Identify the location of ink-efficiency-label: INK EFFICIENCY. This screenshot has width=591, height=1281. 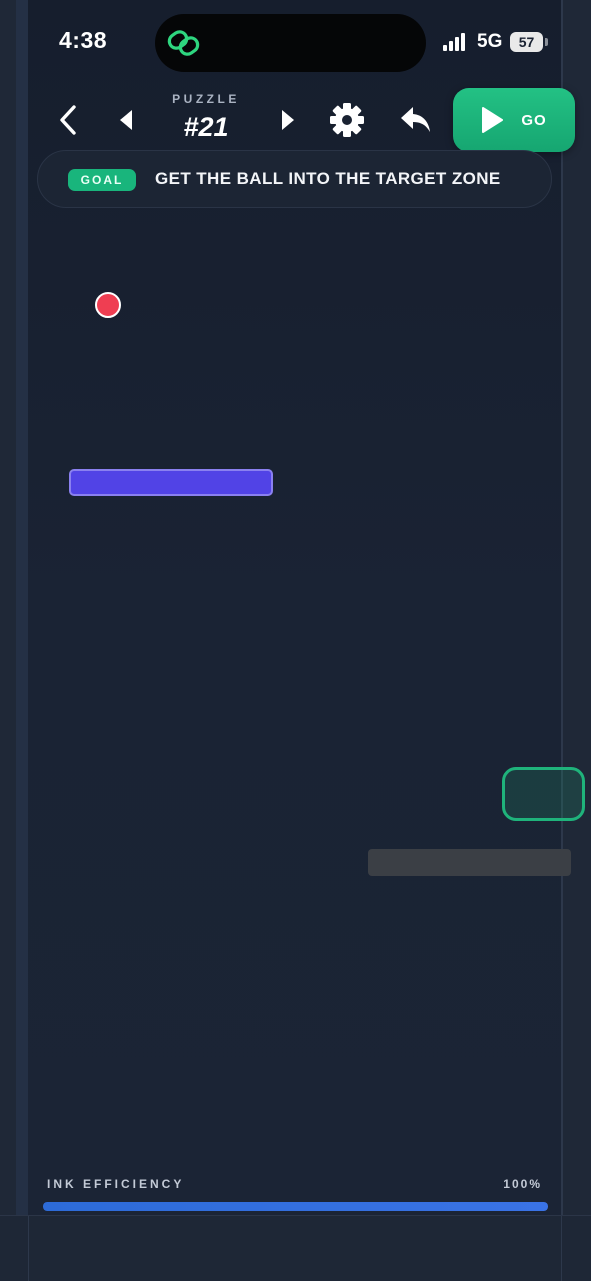
(116, 1184).